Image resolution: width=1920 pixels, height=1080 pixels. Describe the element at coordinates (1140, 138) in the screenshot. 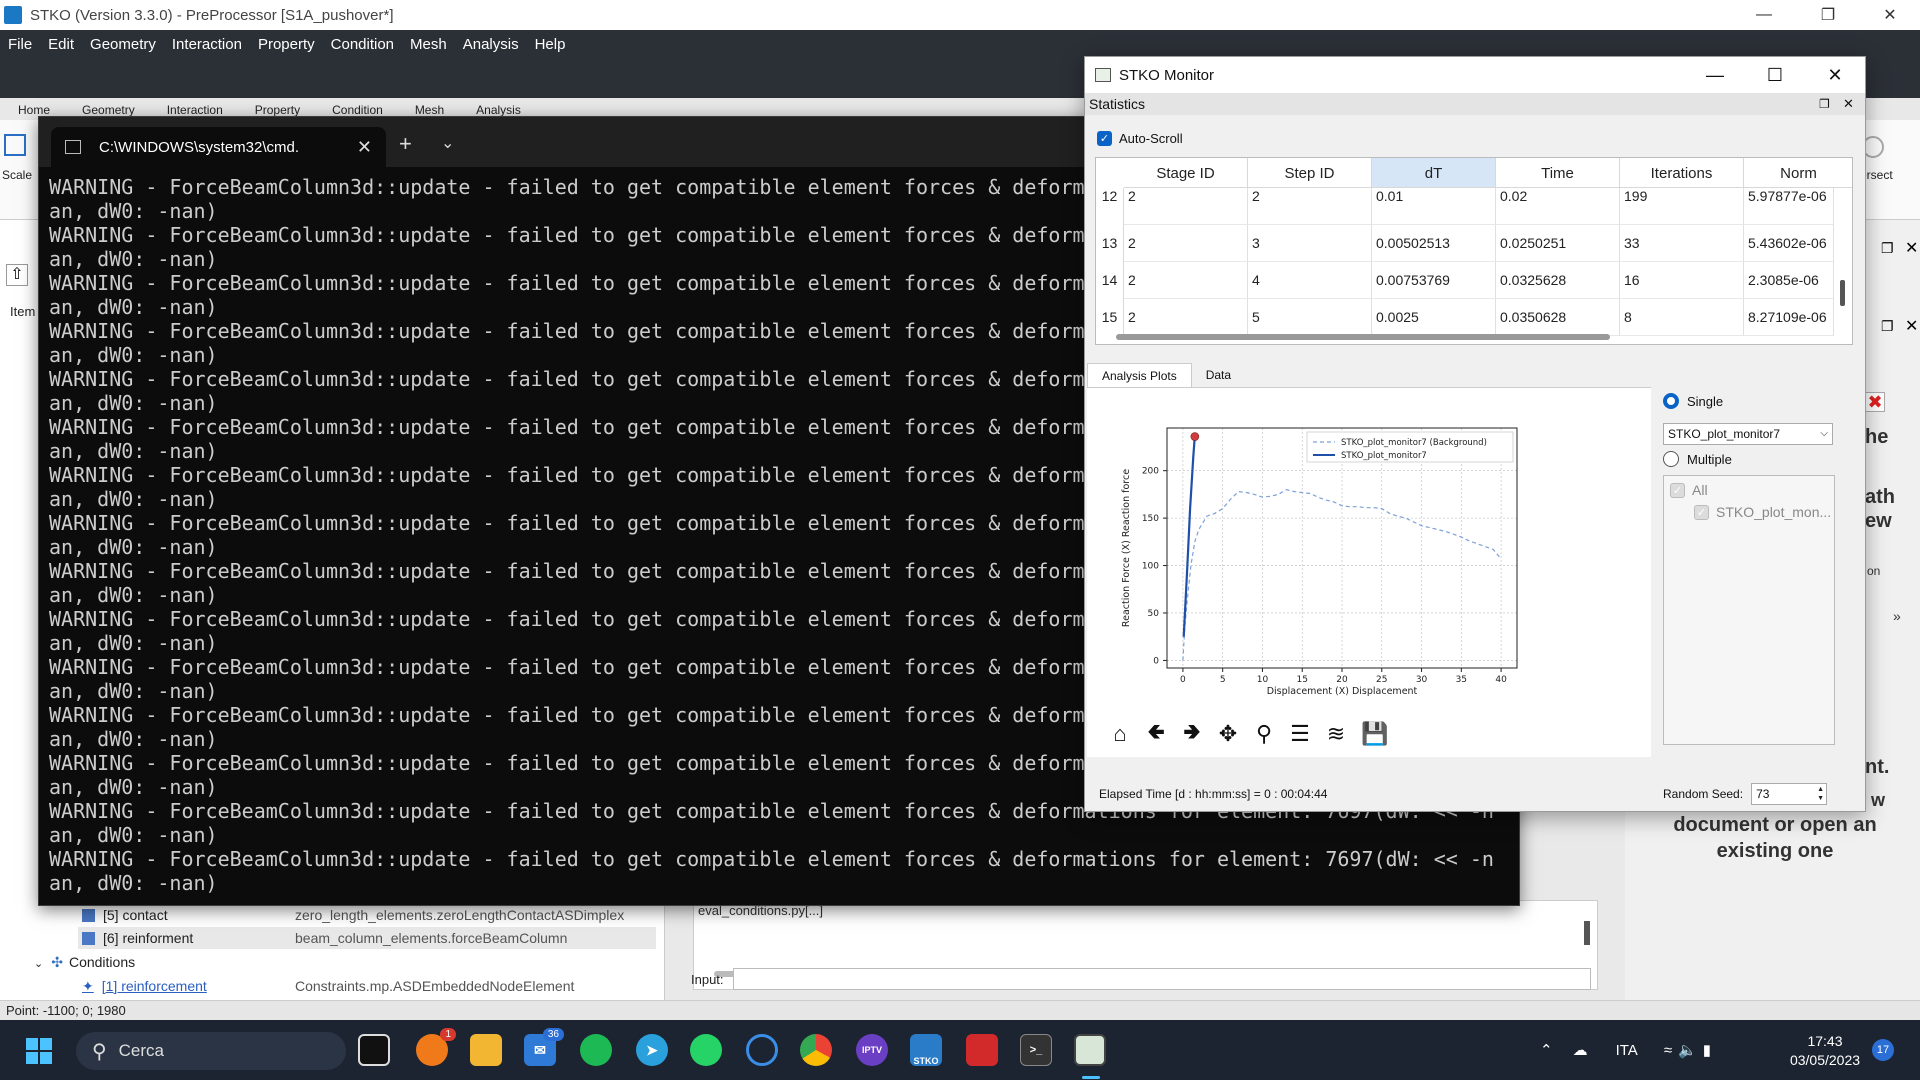

I see `autoscroll-checkbox: ✓ Auto-Scroll` at that location.